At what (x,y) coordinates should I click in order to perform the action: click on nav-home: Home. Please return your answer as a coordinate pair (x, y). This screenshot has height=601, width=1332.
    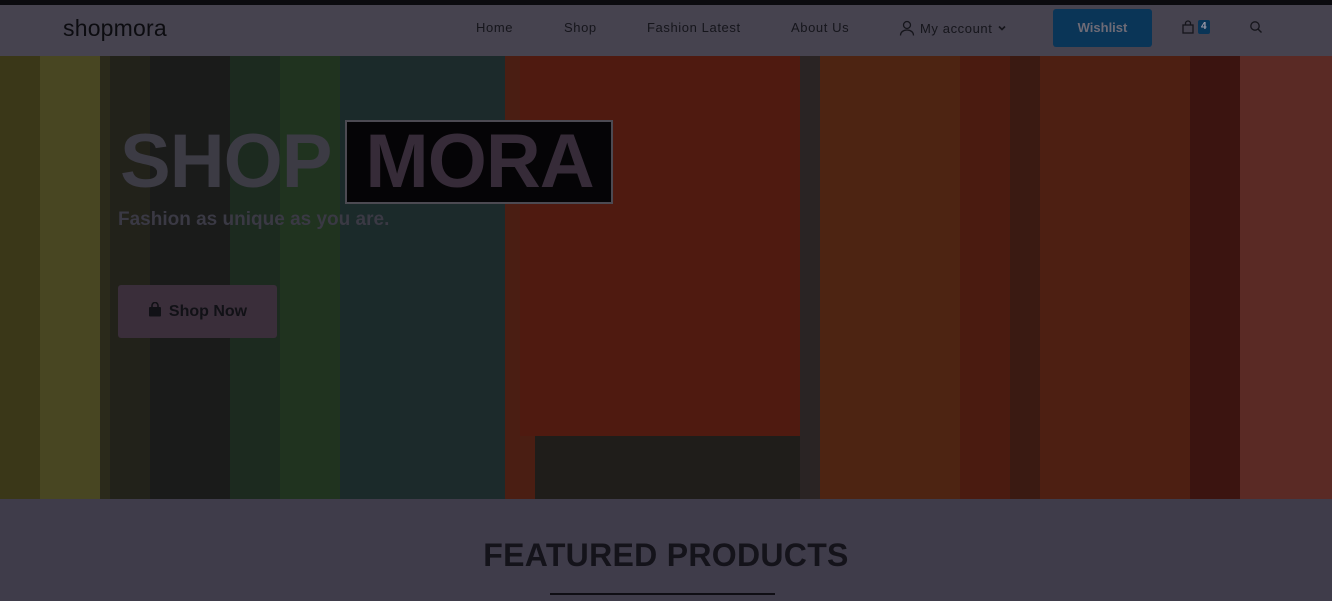
    Looking at the image, I should click on (494, 27).